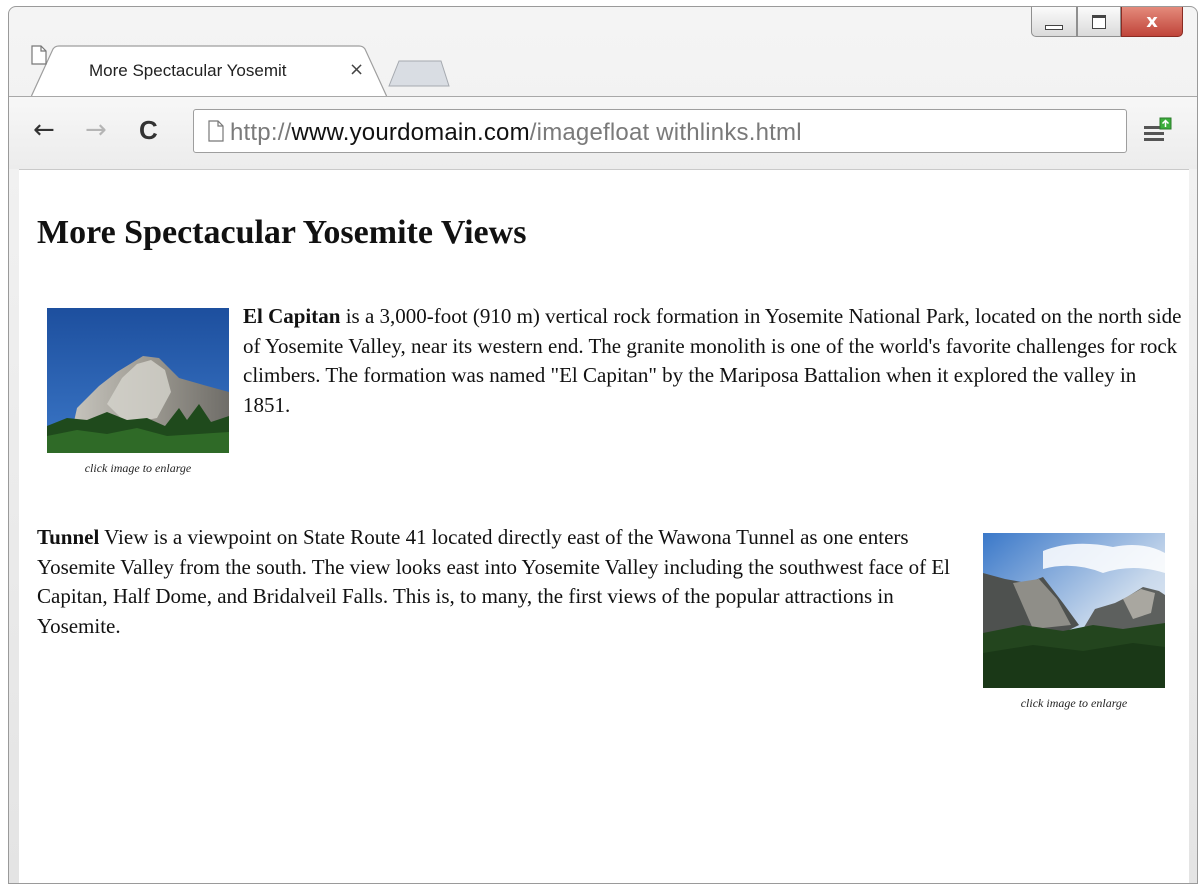  I want to click on tab-title: More Spectacular Yosemit, so click(188, 70).